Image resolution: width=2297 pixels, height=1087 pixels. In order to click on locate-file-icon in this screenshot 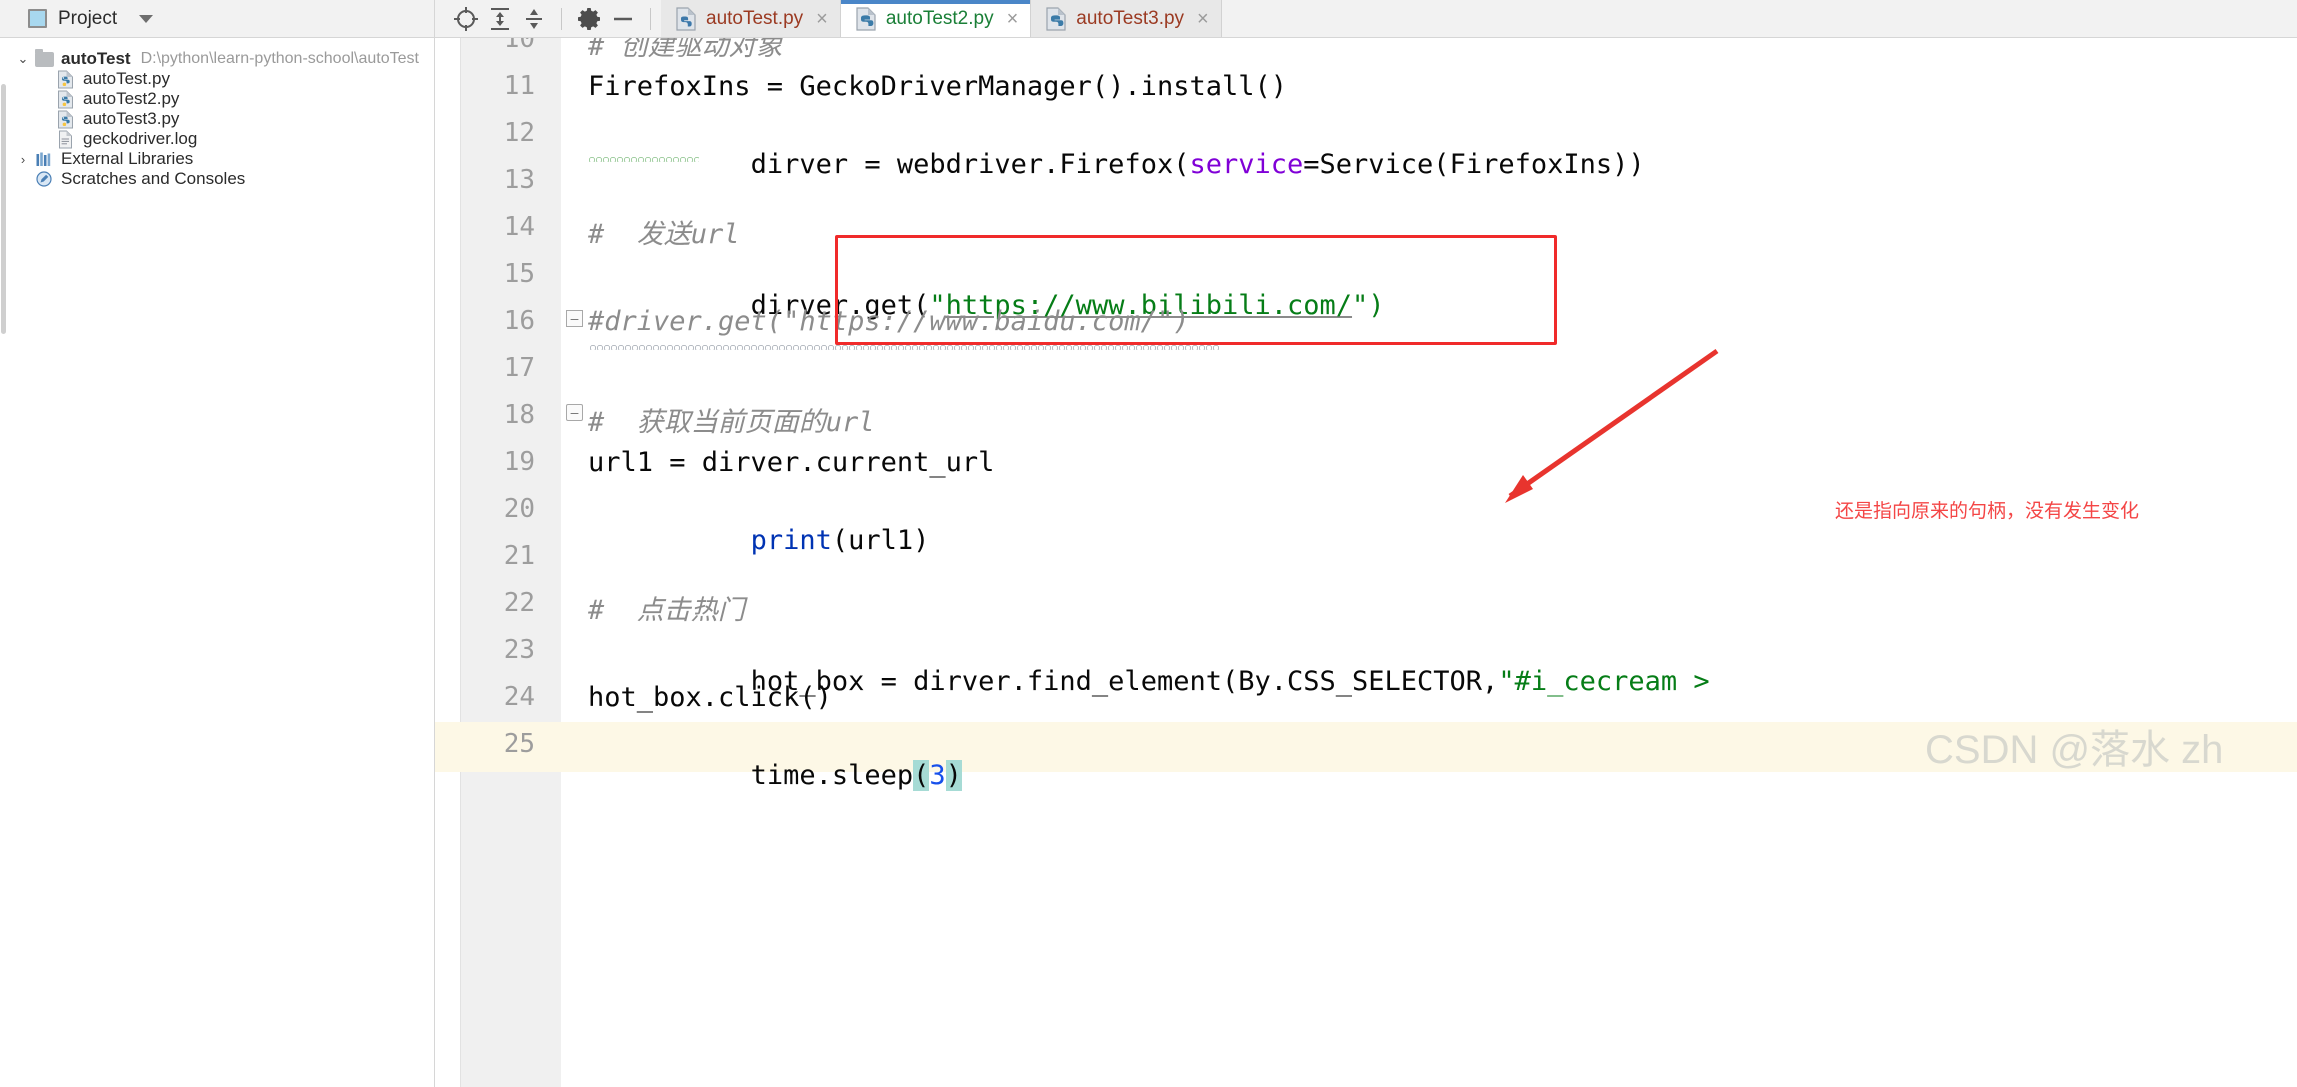, I will do `click(466, 19)`.